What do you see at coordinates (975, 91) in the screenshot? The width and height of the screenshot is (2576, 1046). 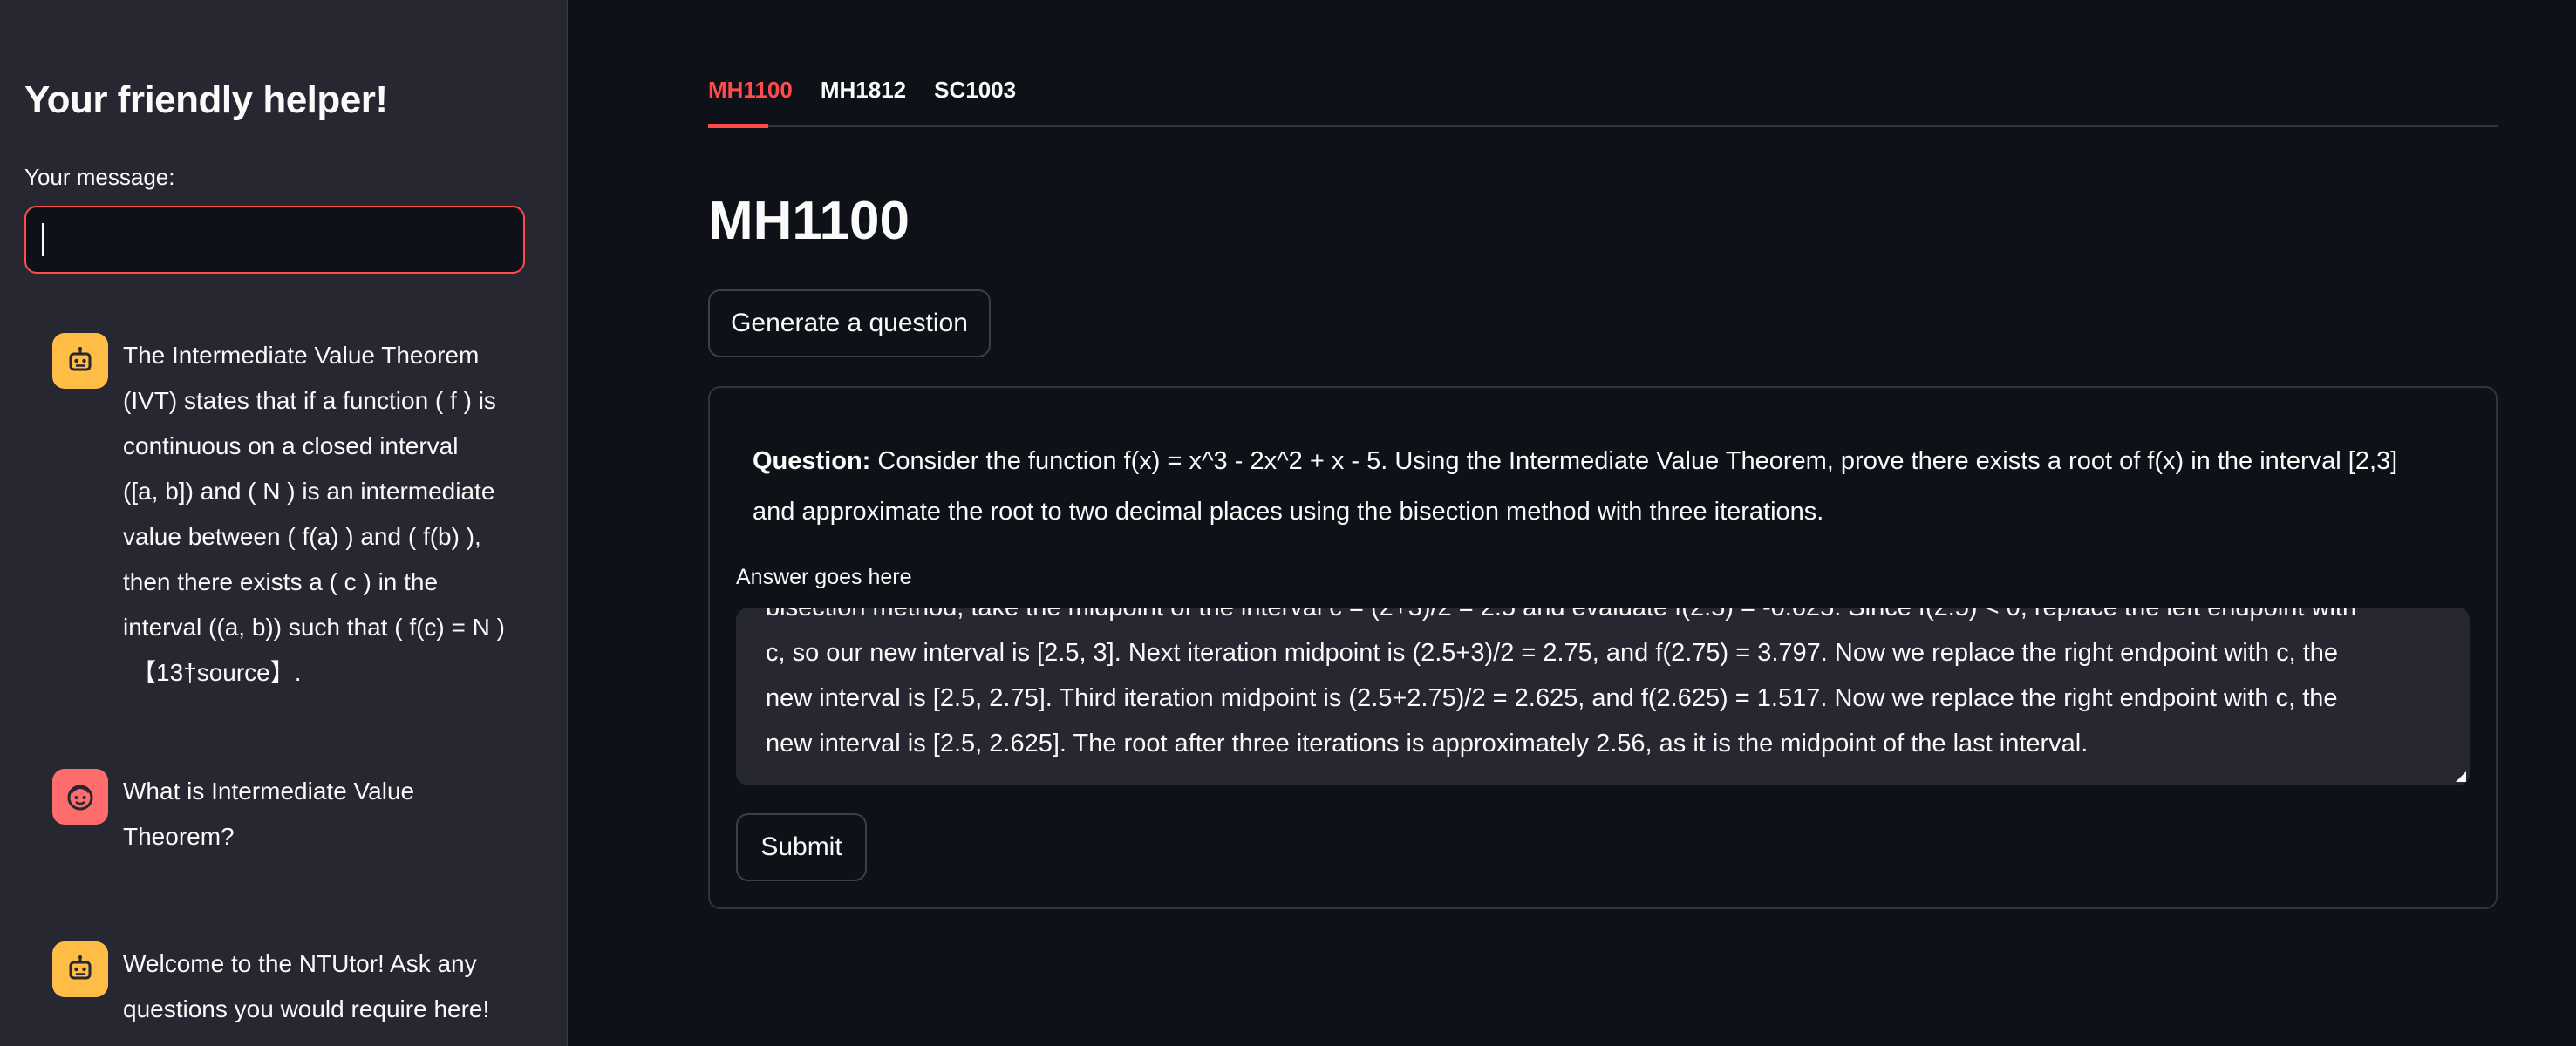 I see `tab-sc1003: SC1003` at bounding box center [975, 91].